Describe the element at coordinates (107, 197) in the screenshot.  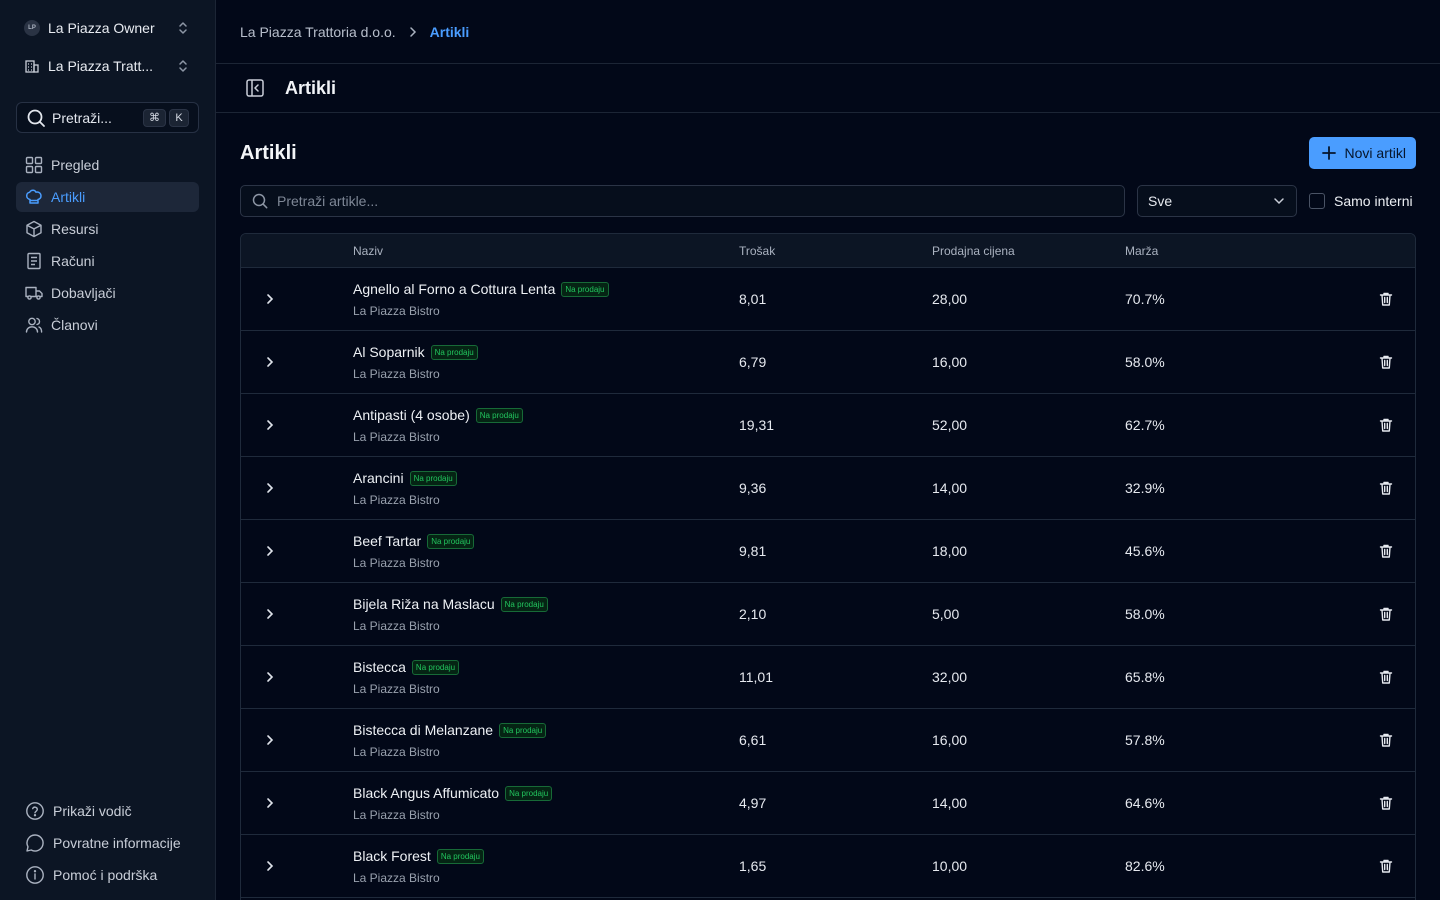
I see `nav-item-artikli: Artikli` at that location.